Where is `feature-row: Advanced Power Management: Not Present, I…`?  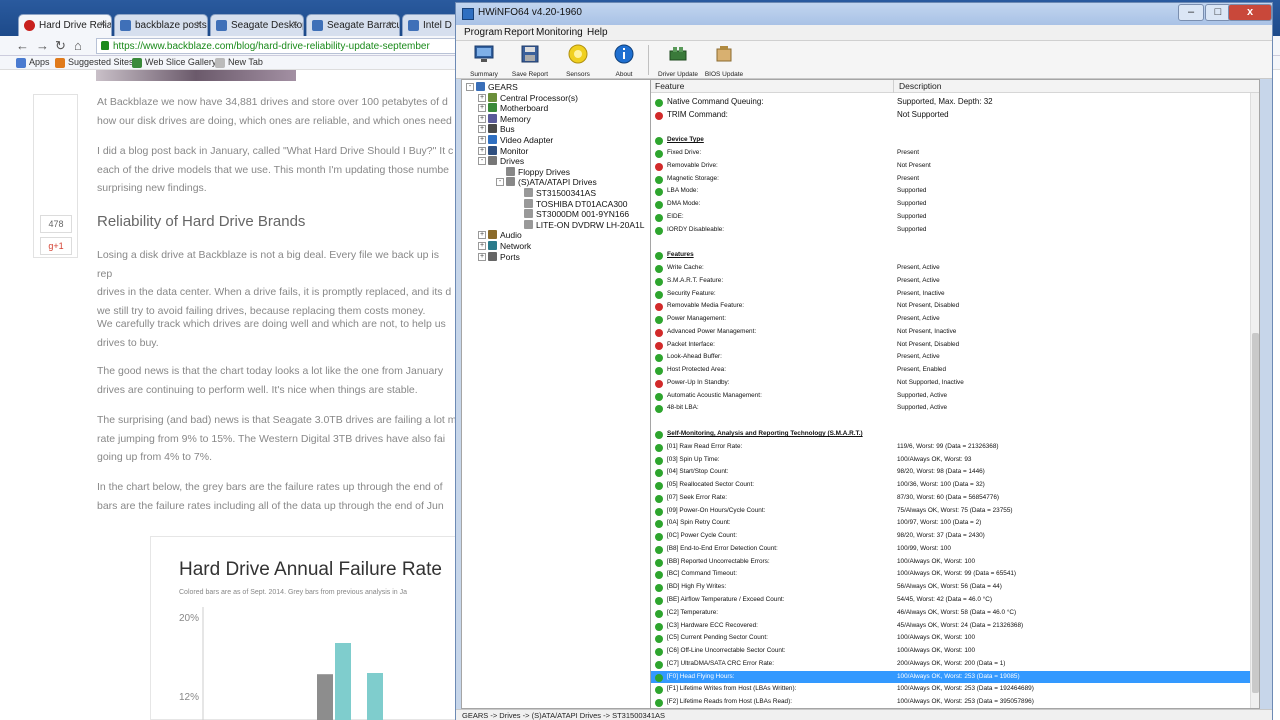 feature-row: Advanced Power Management: Not Present, I… is located at coordinates (955, 332).